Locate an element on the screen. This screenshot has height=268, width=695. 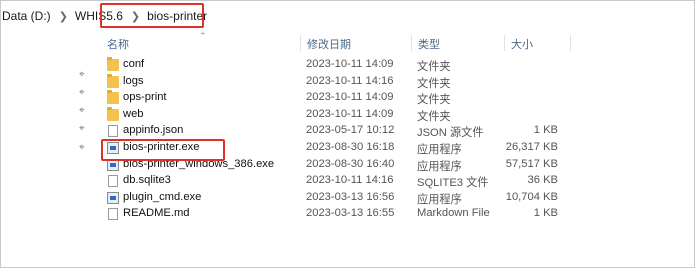
column-header-name: 名称 is located at coordinates (118, 44).